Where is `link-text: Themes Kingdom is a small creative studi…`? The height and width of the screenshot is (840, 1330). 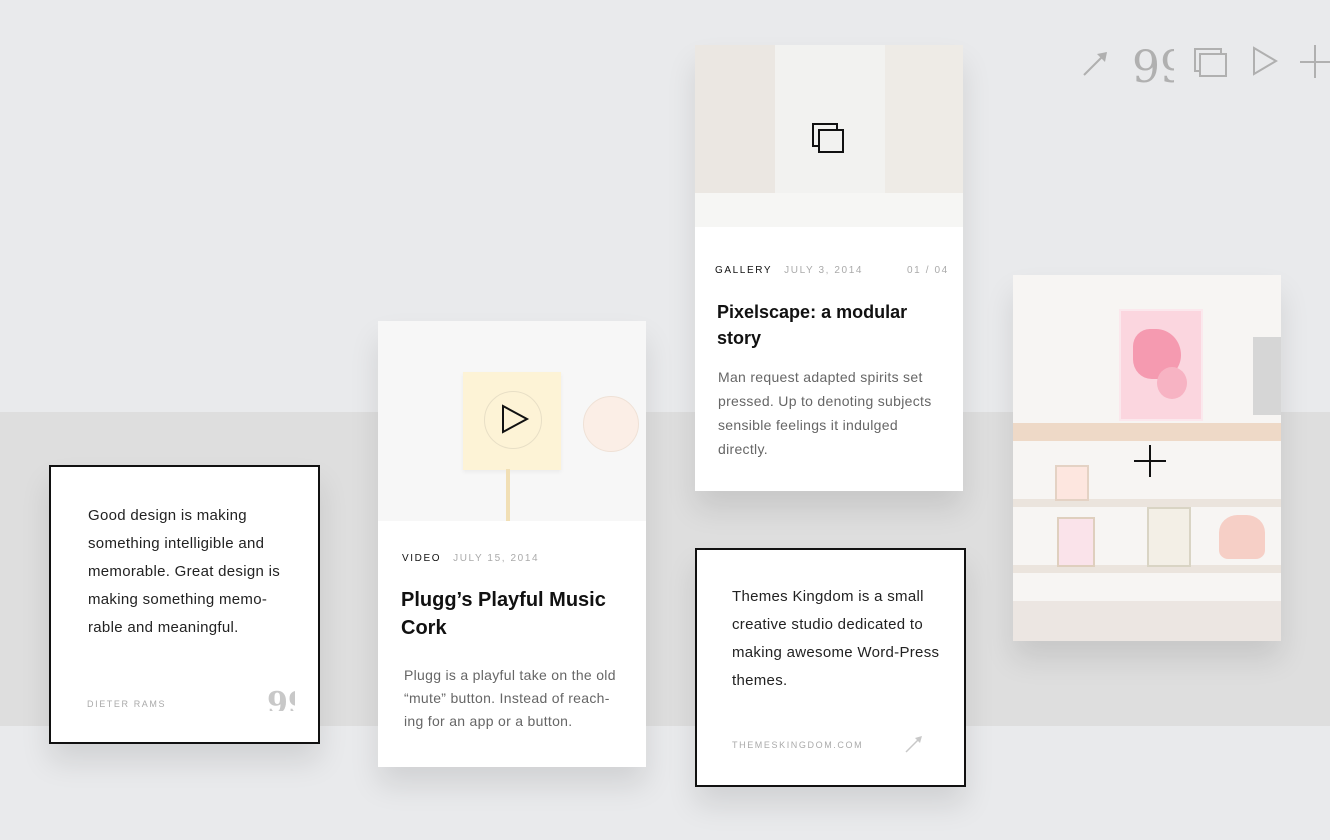
link-text: Themes Kingdom is a small creative studi… is located at coordinates (836, 638).